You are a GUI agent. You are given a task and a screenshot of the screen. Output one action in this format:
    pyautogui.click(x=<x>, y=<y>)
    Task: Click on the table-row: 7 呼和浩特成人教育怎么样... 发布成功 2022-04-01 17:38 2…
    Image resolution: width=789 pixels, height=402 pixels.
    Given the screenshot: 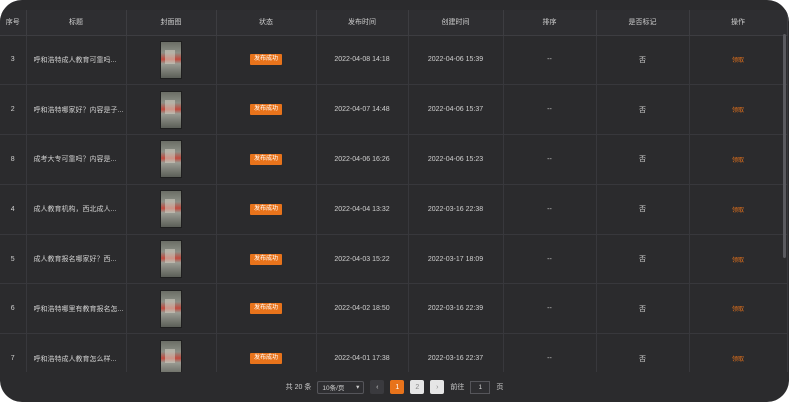 What is the action you would take?
    pyautogui.click(x=394, y=352)
    